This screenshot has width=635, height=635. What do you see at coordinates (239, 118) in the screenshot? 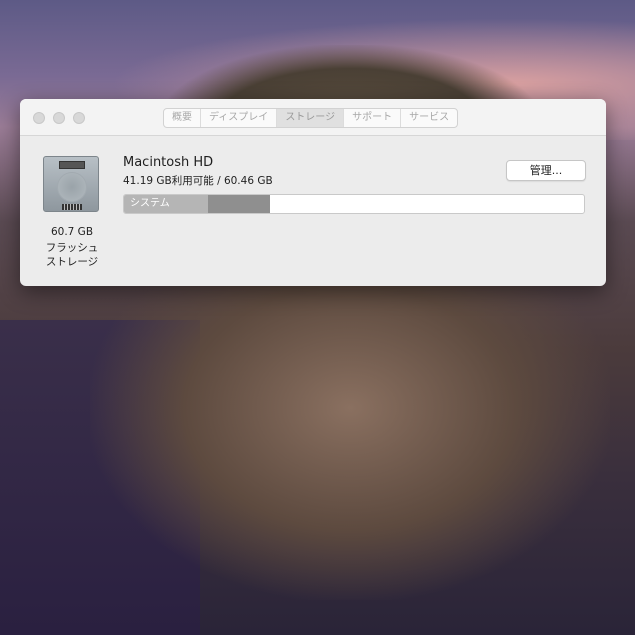
I see `tab-displays: ディスプレイ` at bounding box center [239, 118].